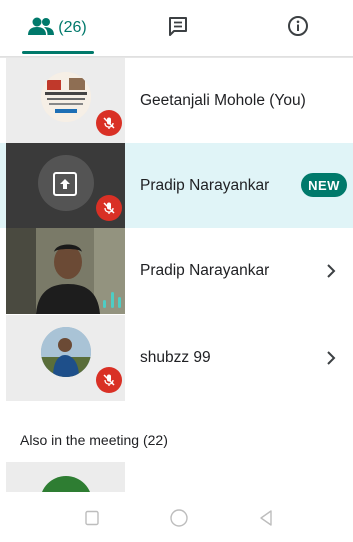 This screenshot has width=353, height=542. What do you see at coordinates (41, 28) in the screenshot?
I see `people-icon` at bounding box center [41, 28].